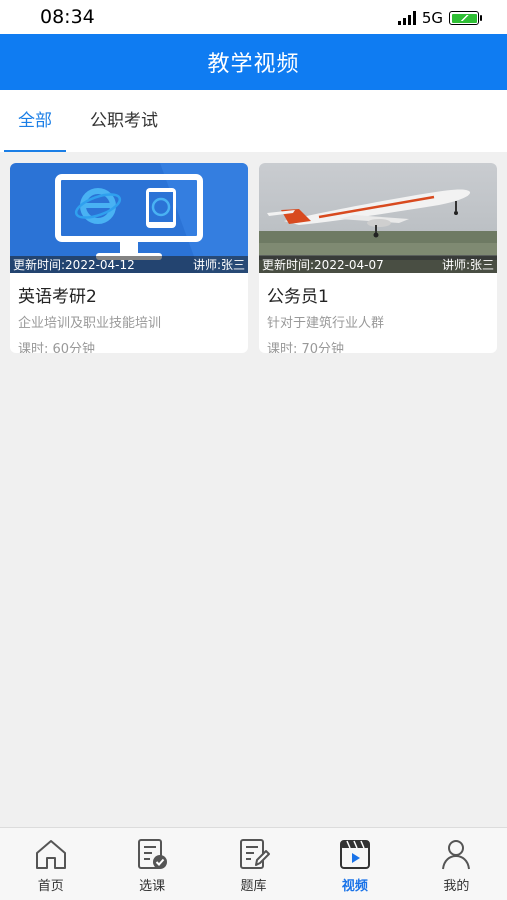 The image size is (507, 900). What do you see at coordinates (57, 297) in the screenshot?
I see `course-title: 英语考研2` at bounding box center [57, 297].